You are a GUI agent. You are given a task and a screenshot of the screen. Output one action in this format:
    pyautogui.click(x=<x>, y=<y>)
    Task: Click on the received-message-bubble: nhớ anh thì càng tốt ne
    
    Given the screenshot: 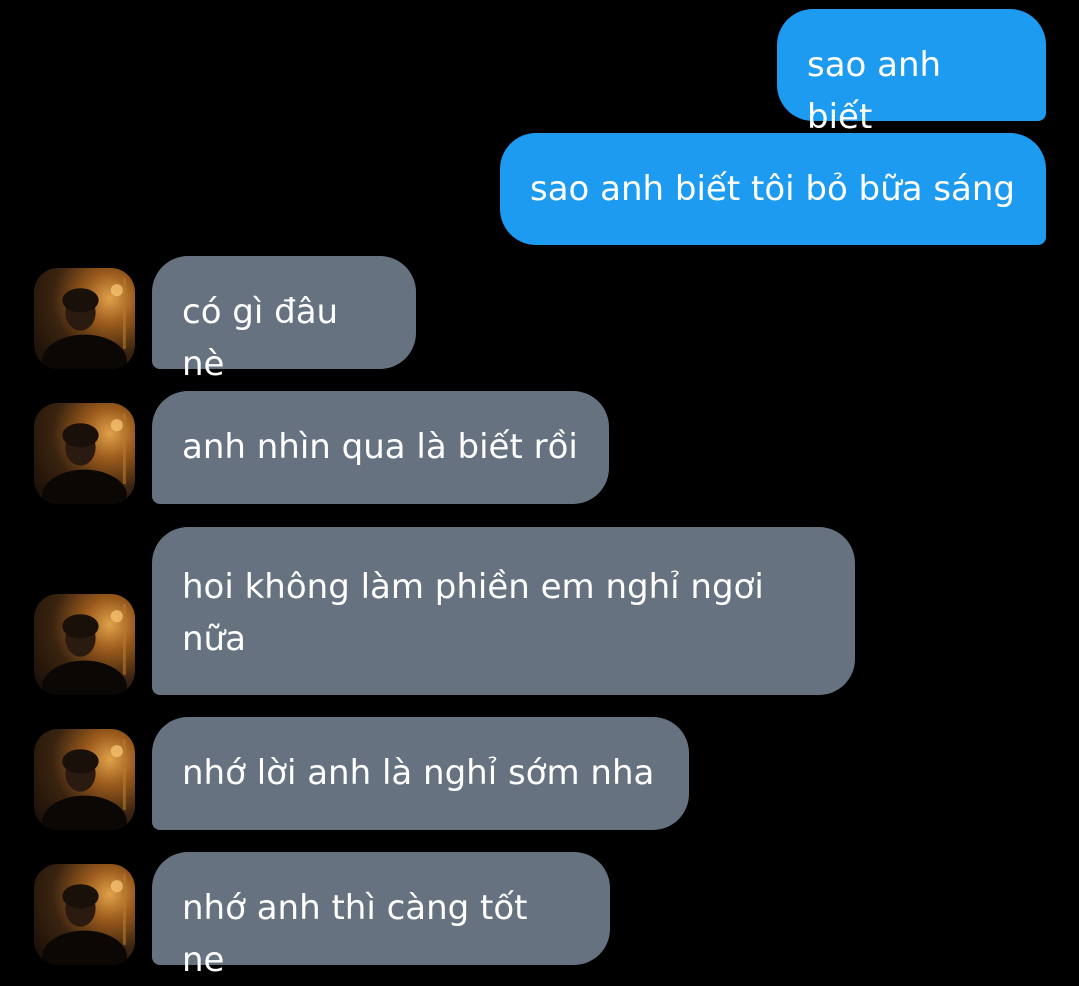 What is the action you would take?
    pyautogui.click(x=381, y=916)
    